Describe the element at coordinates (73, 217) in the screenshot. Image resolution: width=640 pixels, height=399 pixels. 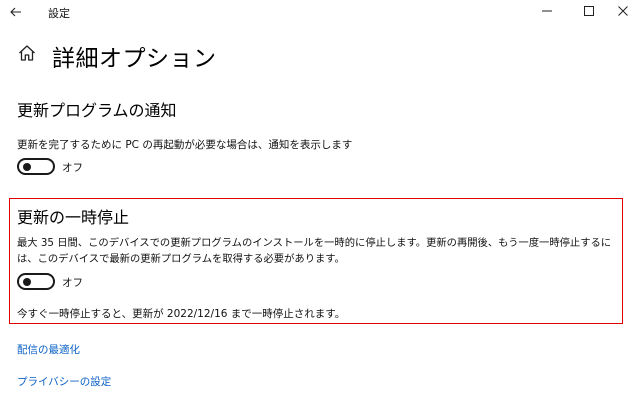
I see `pause-heading: 更新の一時停止` at that location.